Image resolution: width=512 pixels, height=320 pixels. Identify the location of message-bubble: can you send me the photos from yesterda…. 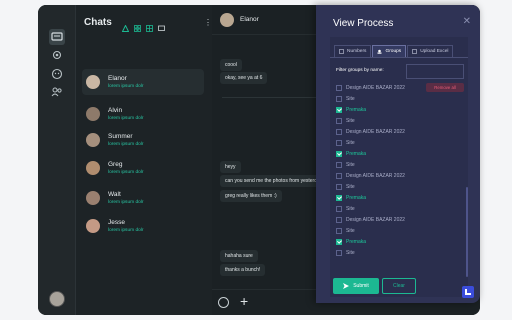
(275, 181).